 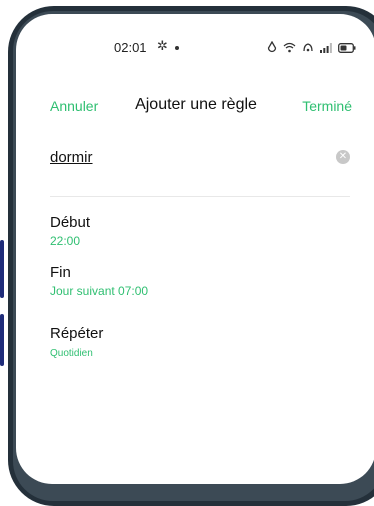 I want to click on repeat-setting: Répéter Quotidien, so click(x=76, y=342).